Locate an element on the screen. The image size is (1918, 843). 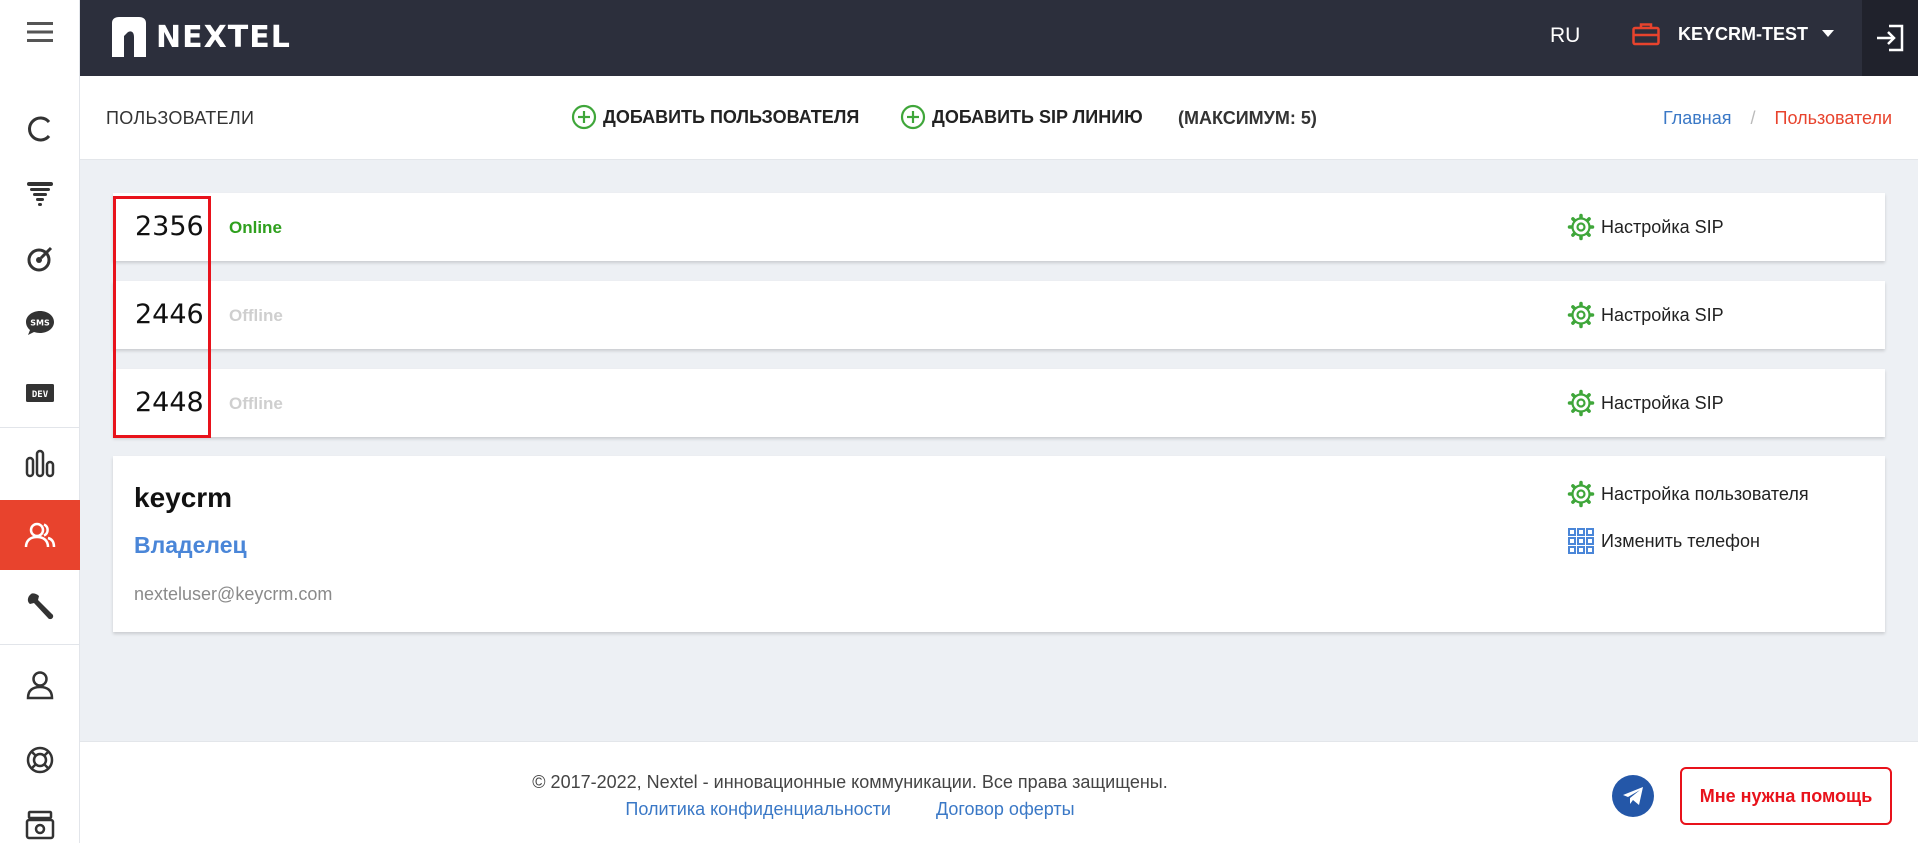
stats-icon is located at coordinates (40, 463).